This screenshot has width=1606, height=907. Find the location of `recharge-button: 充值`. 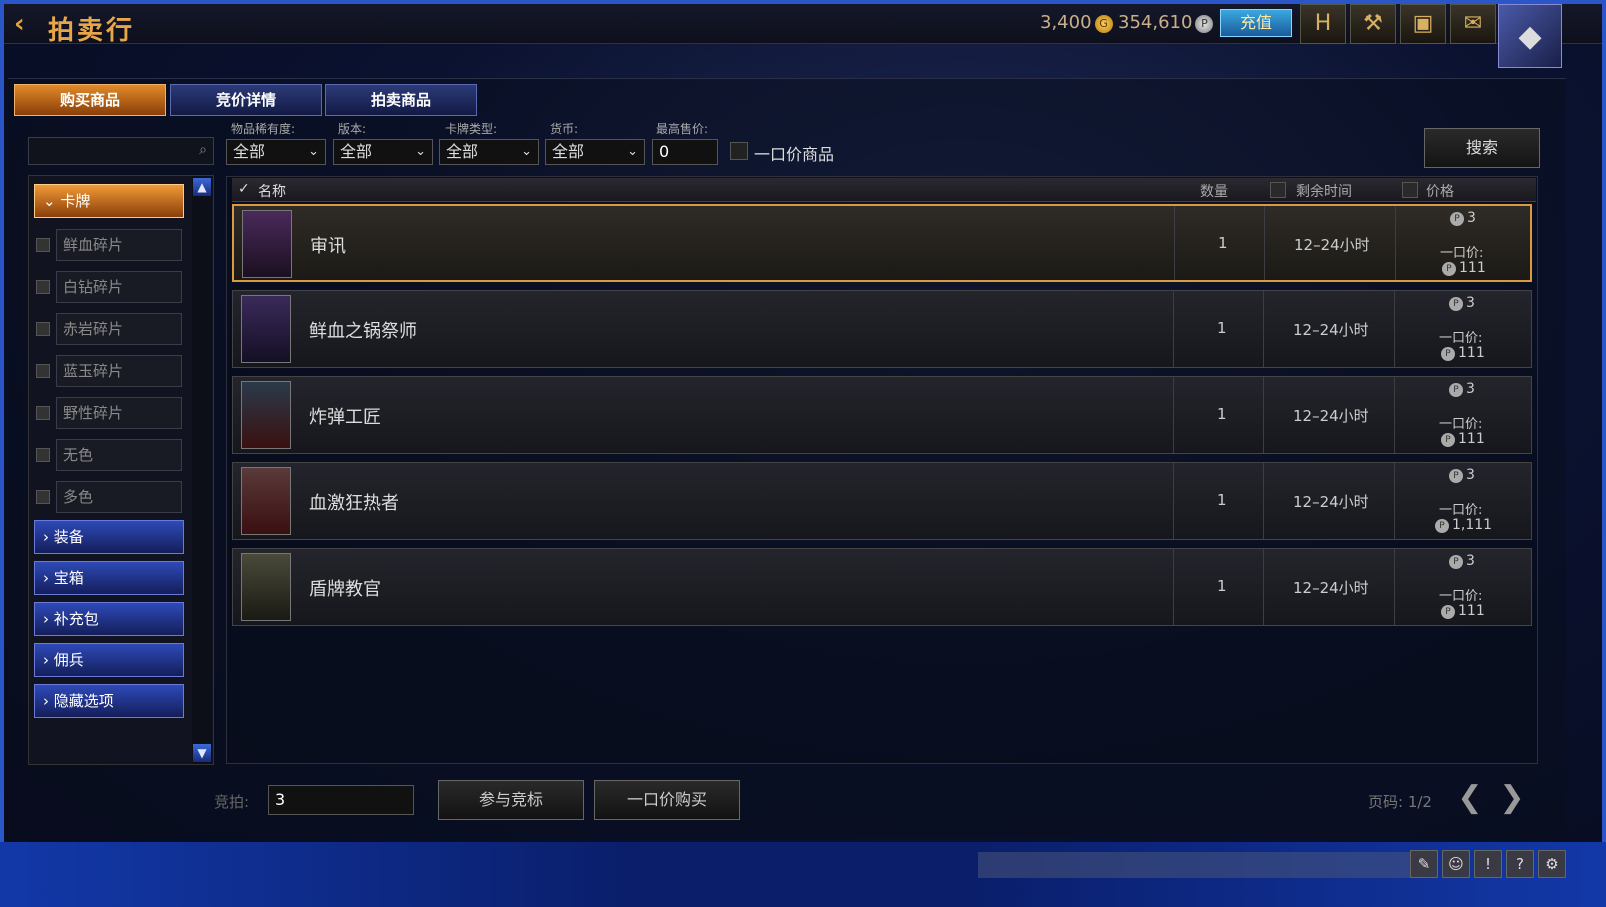

recharge-button: 充值 is located at coordinates (1256, 23).